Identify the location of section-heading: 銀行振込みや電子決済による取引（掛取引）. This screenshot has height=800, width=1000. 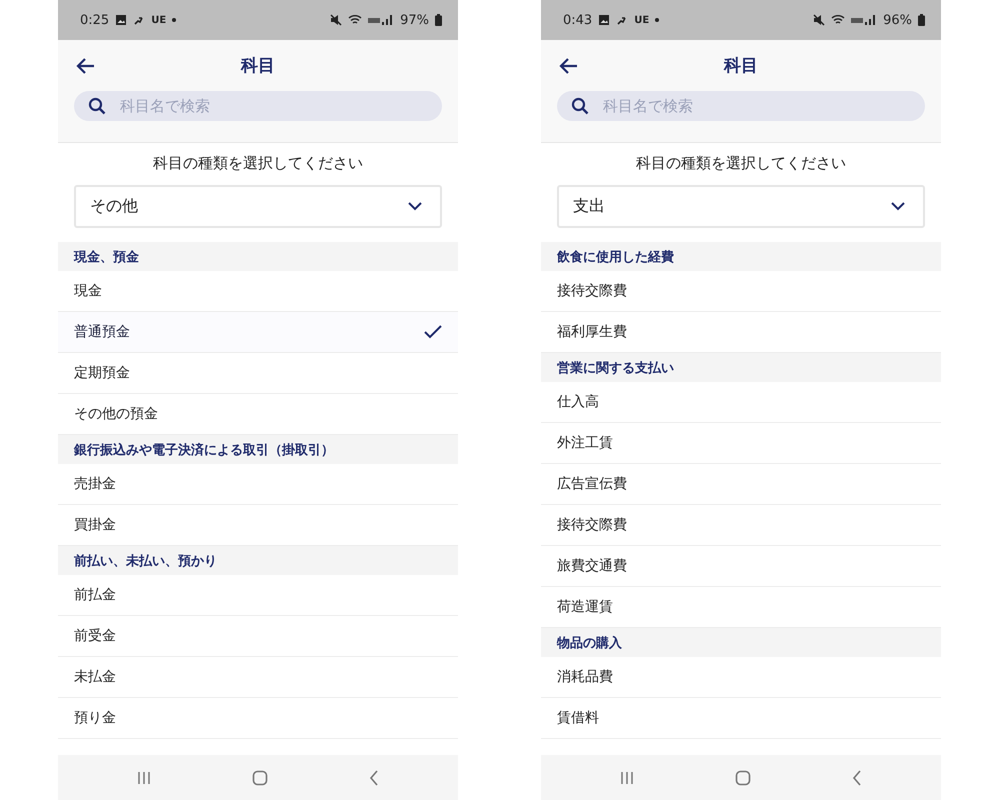
(258, 449).